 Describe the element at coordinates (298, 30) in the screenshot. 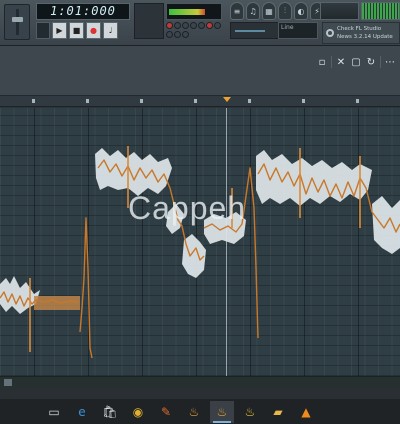

I see `snap-selector: Line` at that location.